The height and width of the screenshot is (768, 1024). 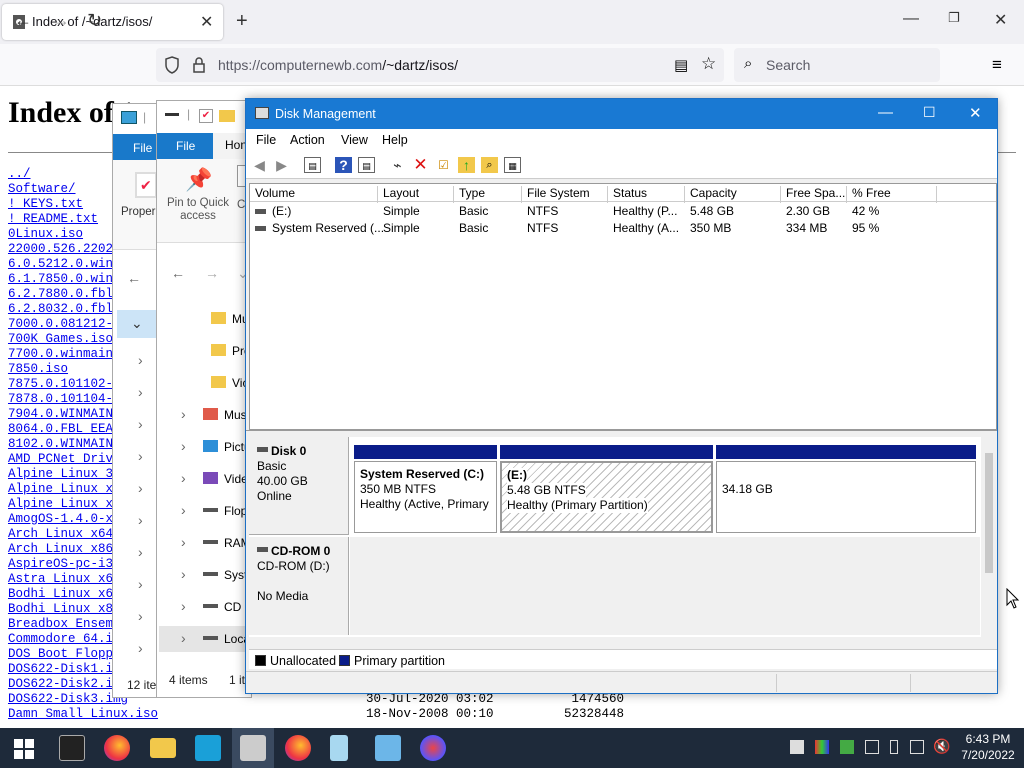 What do you see at coordinates (199, 65) in the screenshot?
I see `lock-icon` at bounding box center [199, 65].